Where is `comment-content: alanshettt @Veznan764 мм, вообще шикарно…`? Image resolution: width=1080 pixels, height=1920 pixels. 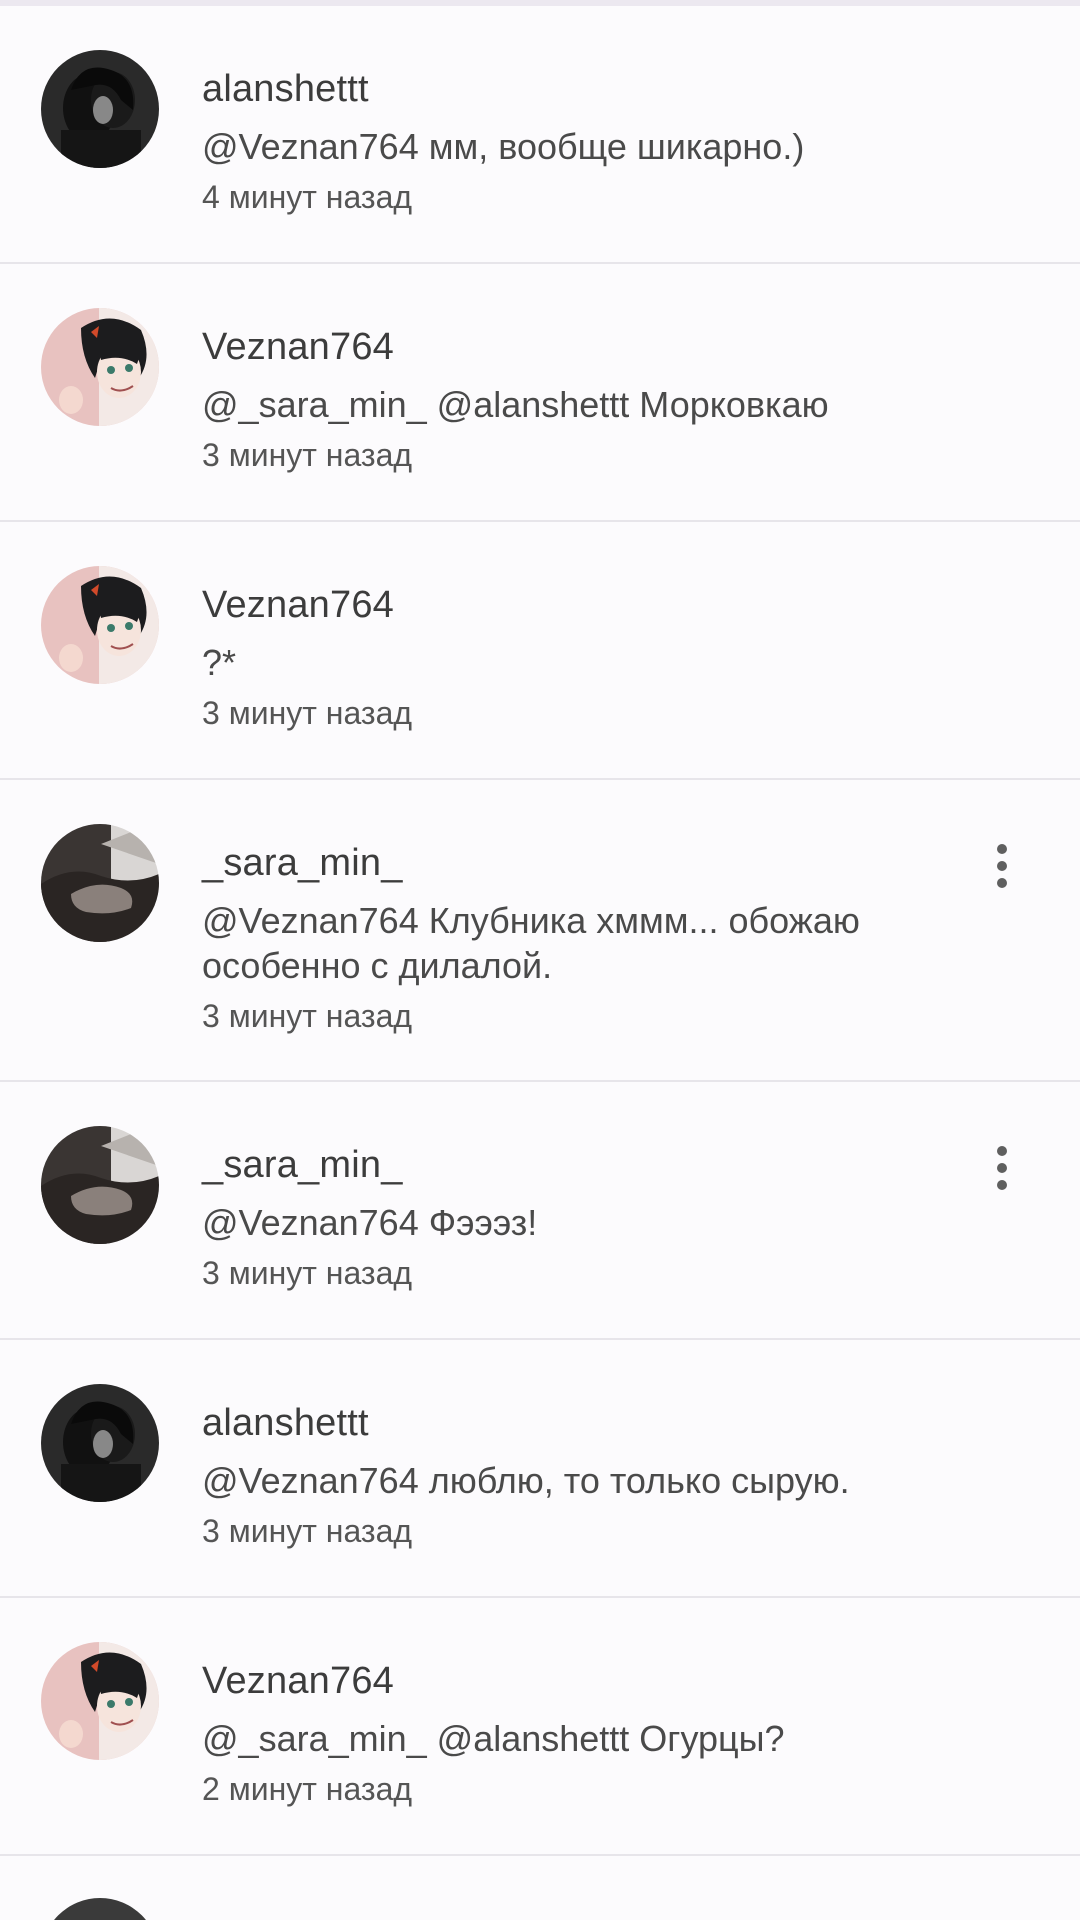 comment-content: alanshettt @Veznan764 мм, вообще шикарно… is located at coordinates (571, 141).